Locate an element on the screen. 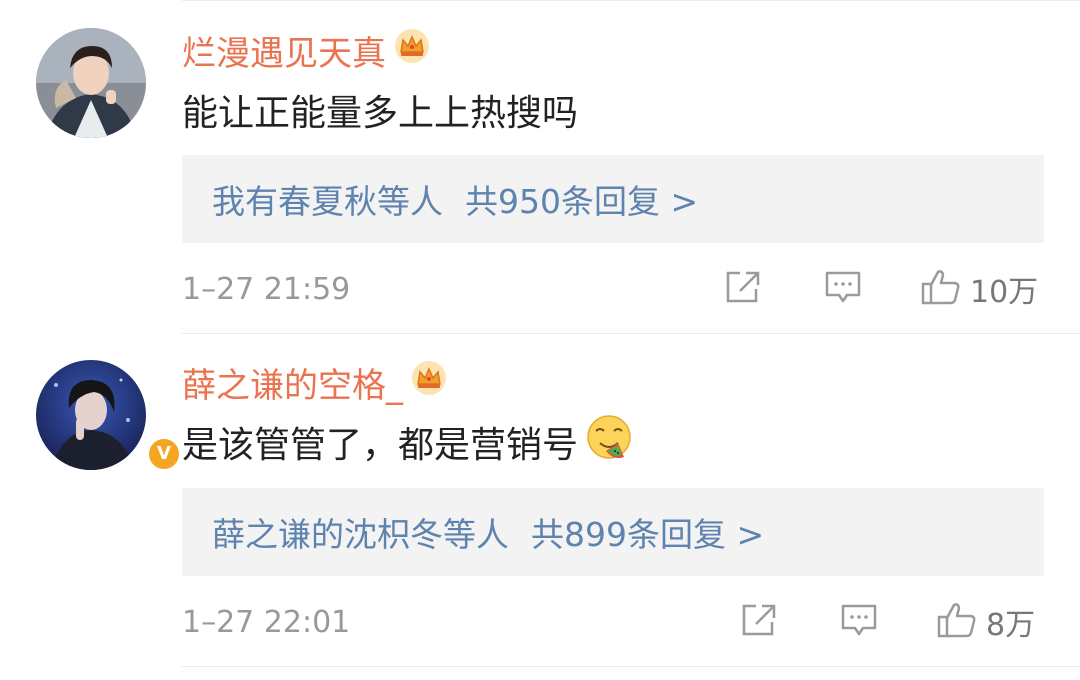  username: 薛之谦的空格_ is located at coordinates (314, 382).